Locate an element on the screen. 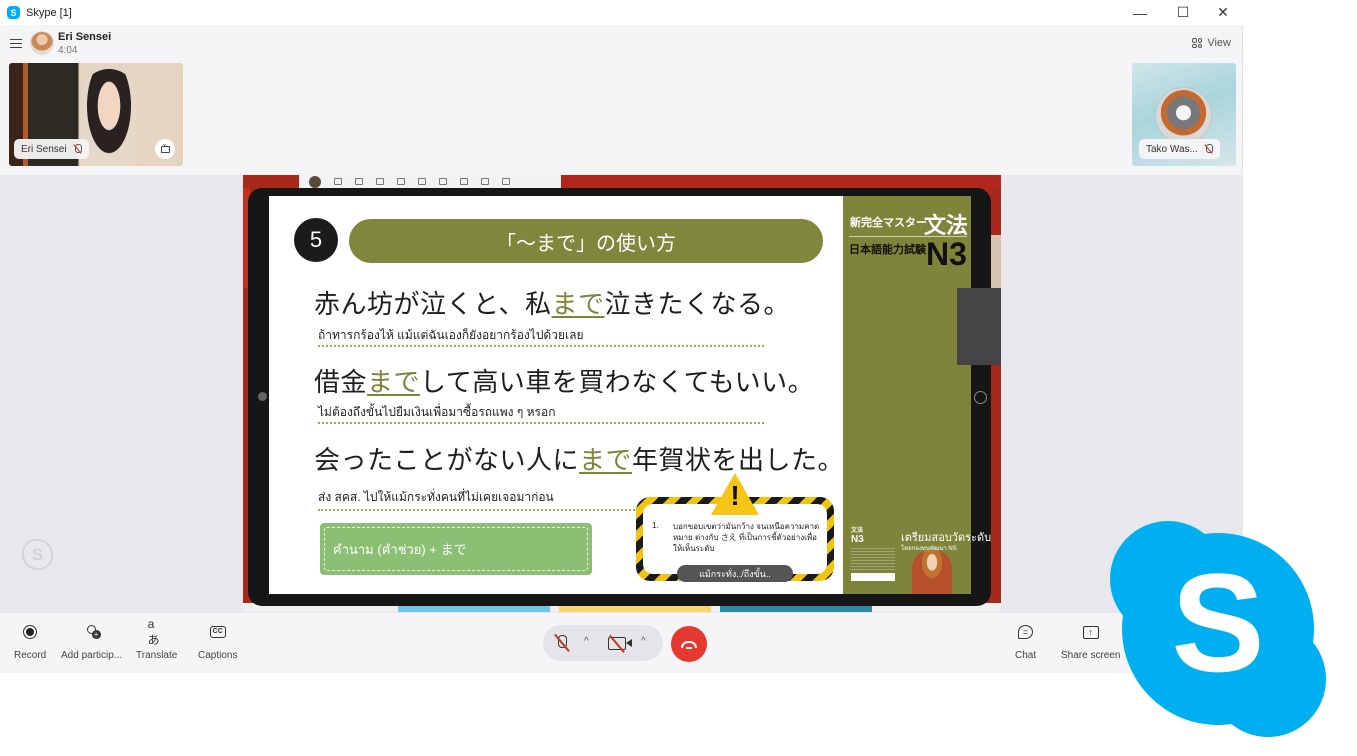  book-exam: 日本語能力試験 is located at coordinates (887, 250).